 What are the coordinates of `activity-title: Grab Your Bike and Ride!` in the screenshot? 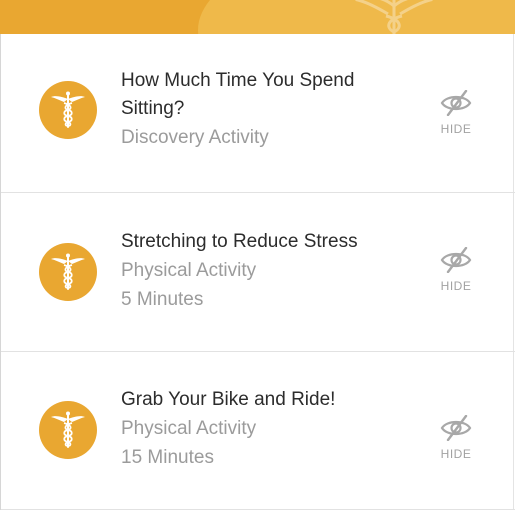 It's located at (228, 399).